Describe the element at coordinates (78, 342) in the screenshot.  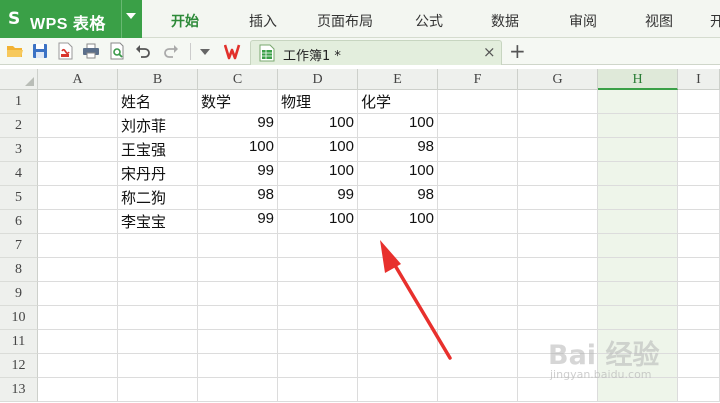
I see `cell-a11` at that location.